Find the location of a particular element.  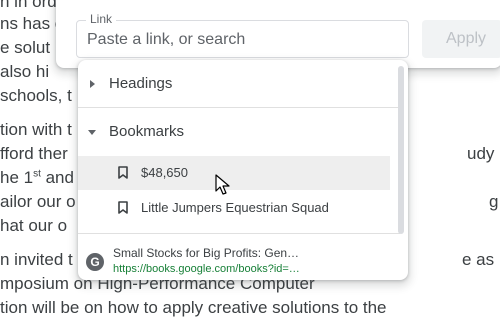

doc-text-line: e solut is located at coordinates (25, 47).